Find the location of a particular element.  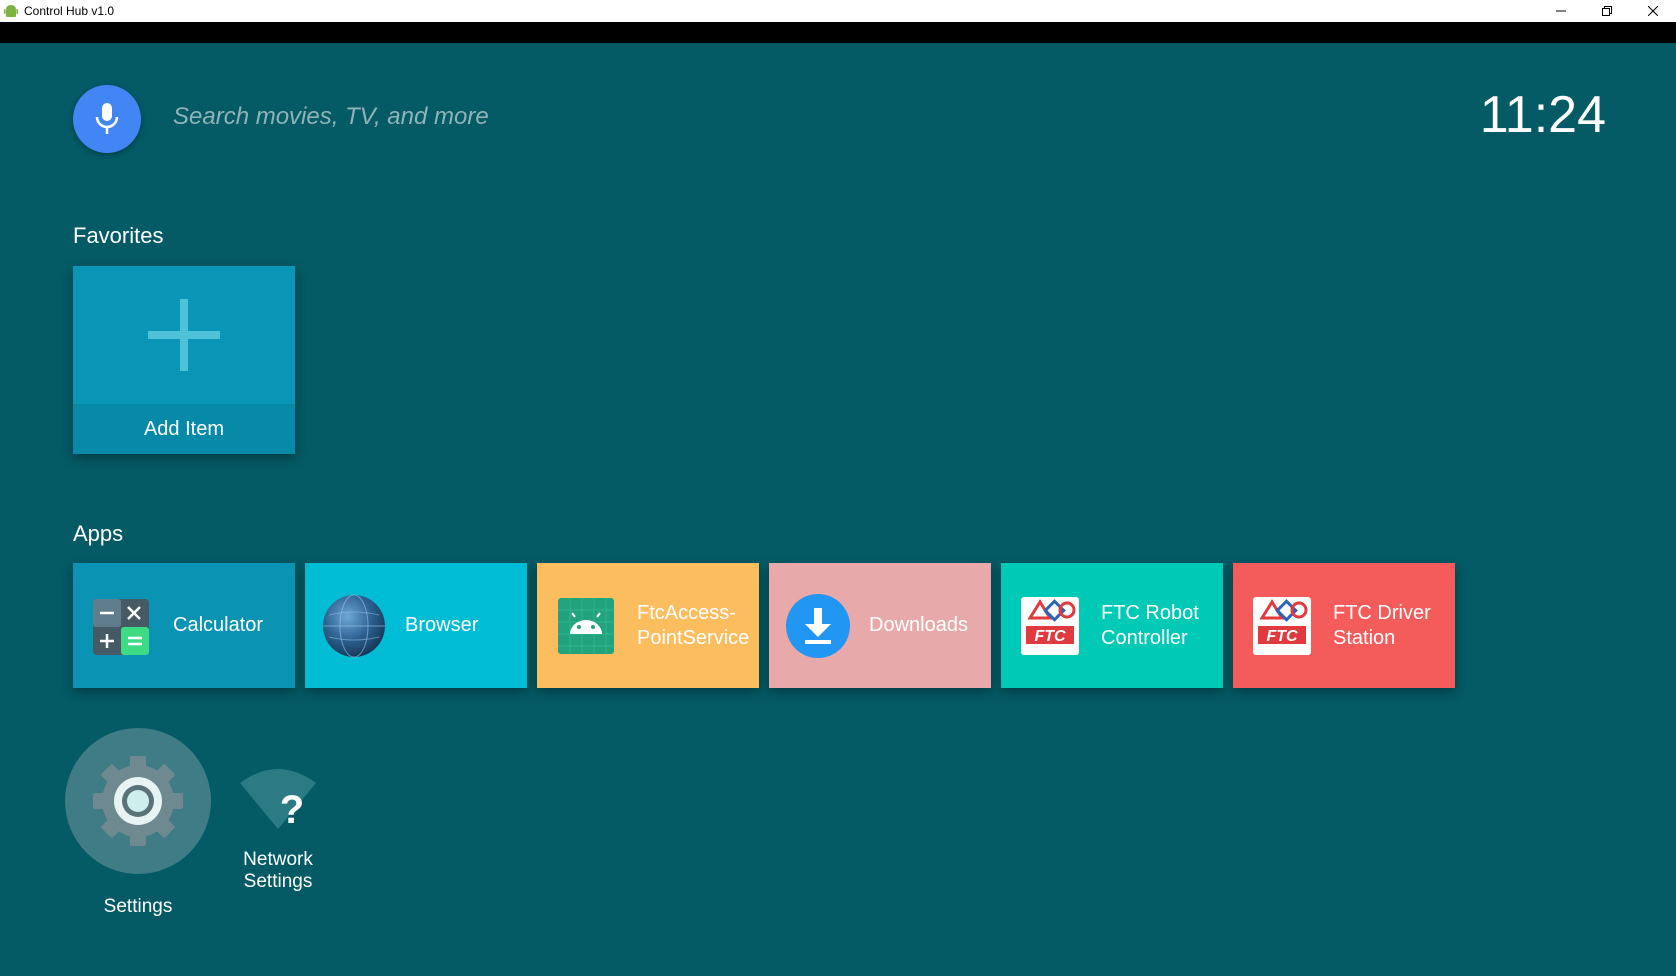

app-label-downloads: Downloads is located at coordinates (918, 625).